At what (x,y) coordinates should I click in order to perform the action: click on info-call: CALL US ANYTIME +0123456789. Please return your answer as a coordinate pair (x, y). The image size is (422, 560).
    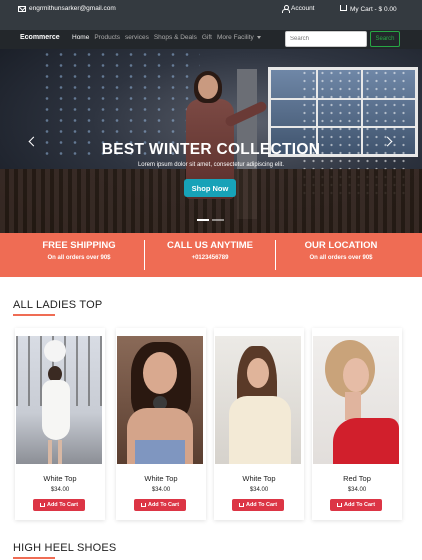
    Looking at the image, I should click on (210, 250).